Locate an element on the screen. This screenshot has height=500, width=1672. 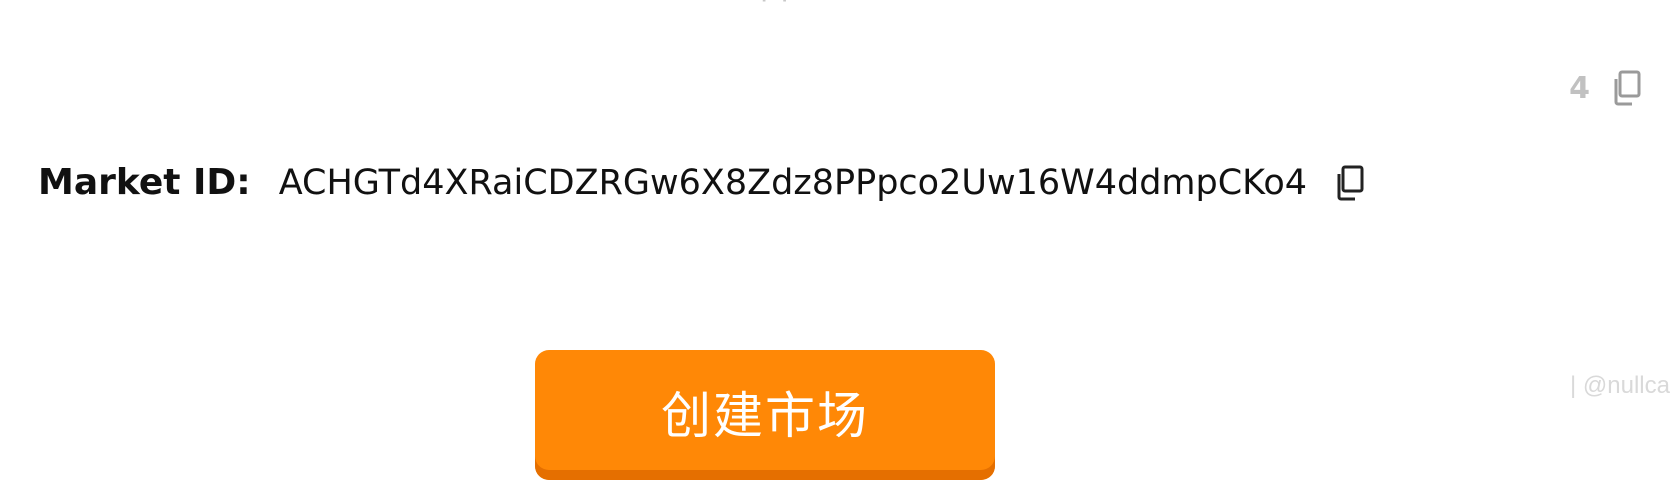
ghost-digit: 4 is located at coordinates (1579, 88).